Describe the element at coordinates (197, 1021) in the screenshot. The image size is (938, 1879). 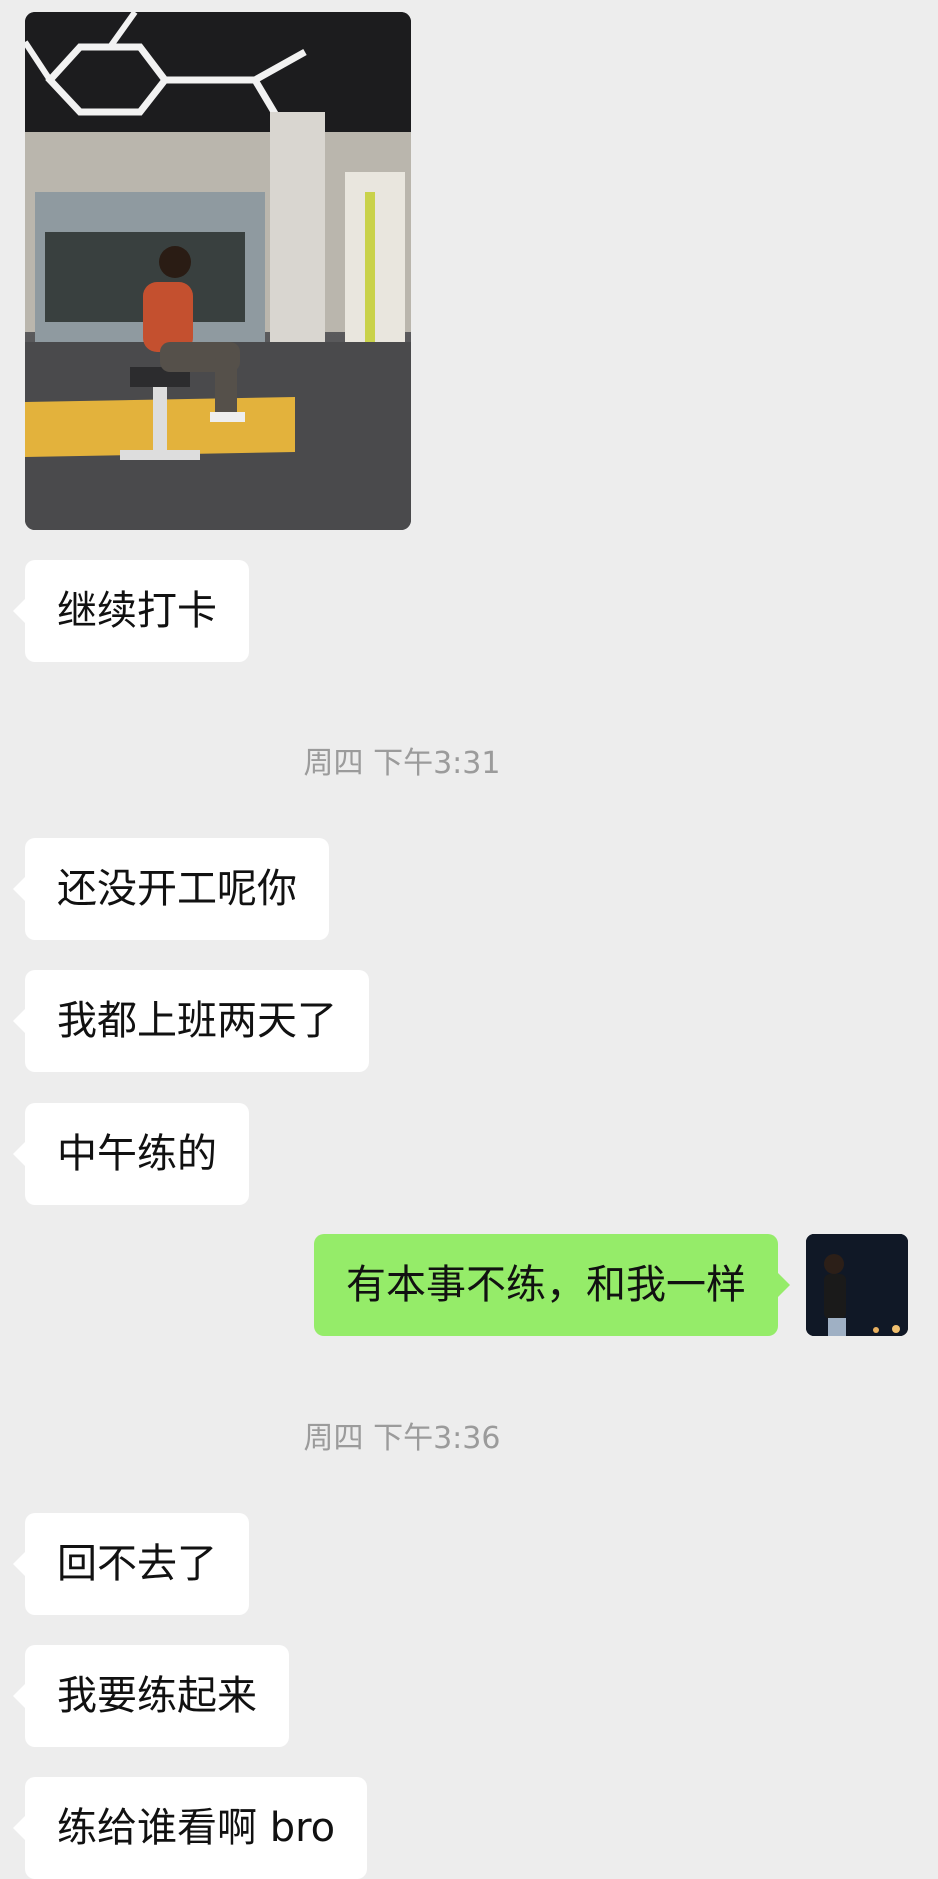
I see `message-text: 我都上班两天了` at that location.